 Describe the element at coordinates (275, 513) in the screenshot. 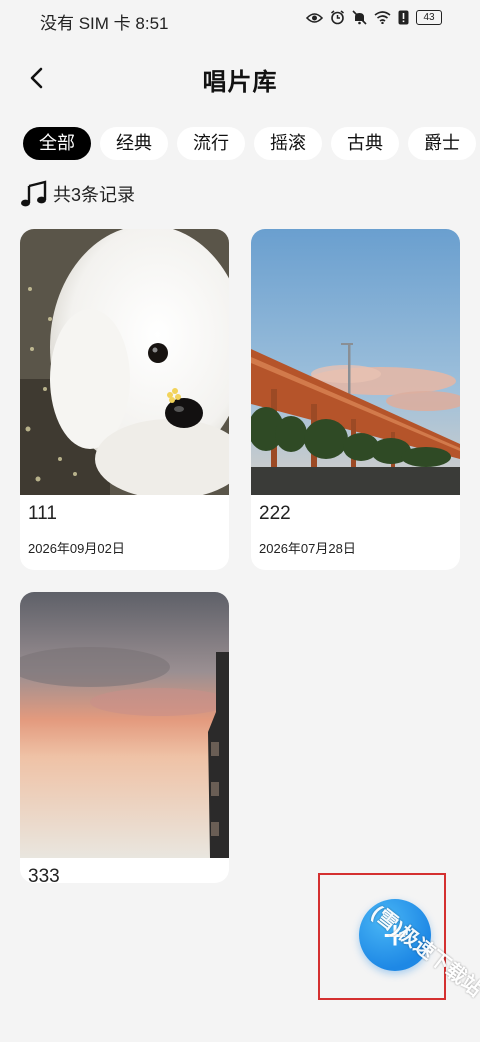

I see `record-title: 222` at that location.